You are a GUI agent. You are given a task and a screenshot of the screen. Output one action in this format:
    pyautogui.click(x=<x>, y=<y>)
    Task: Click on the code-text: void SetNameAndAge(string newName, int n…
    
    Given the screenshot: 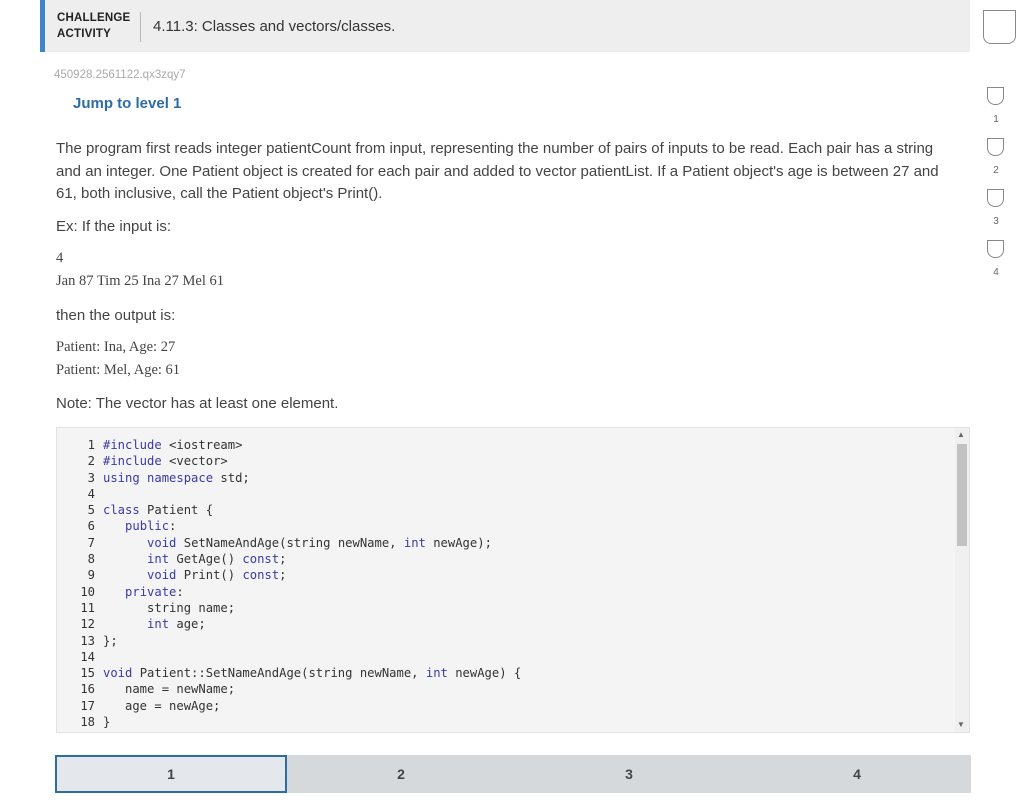 What is the action you would take?
    pyautogui.click(x=297, y=543)
    